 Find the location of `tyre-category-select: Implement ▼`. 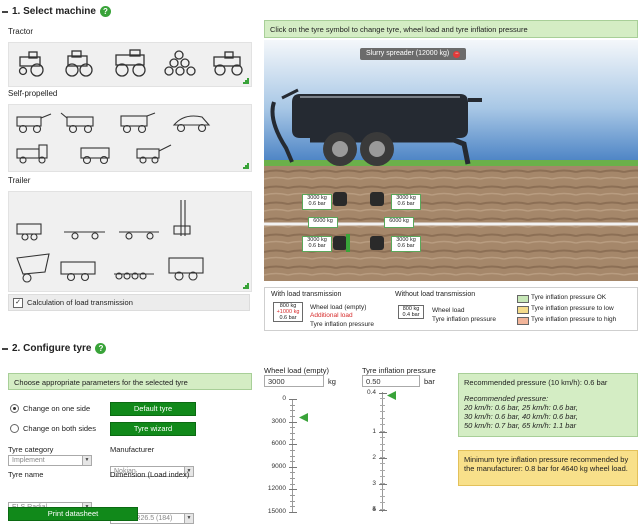

tyre-category-select: Implement ▼ is located at coordinates (50, 460).